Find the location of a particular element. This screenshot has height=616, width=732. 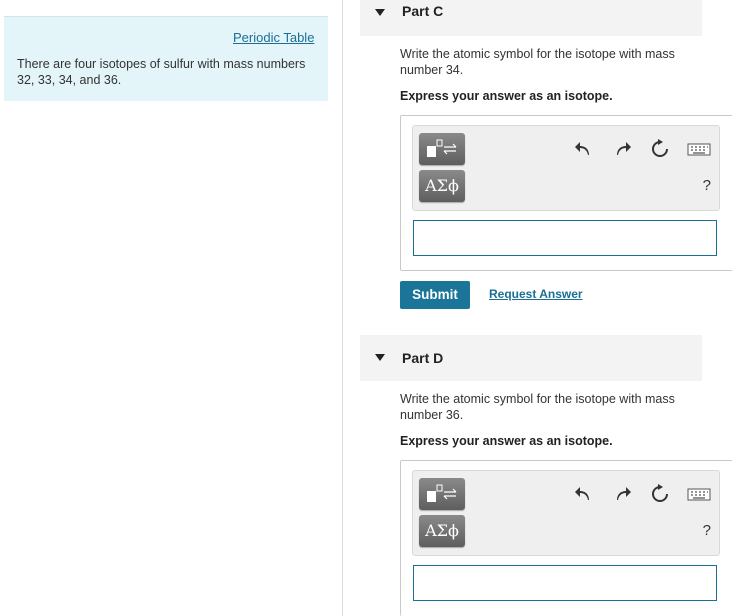

part-d-instruction: Express your answer as an isotope. is located at coordinates (506, 441).